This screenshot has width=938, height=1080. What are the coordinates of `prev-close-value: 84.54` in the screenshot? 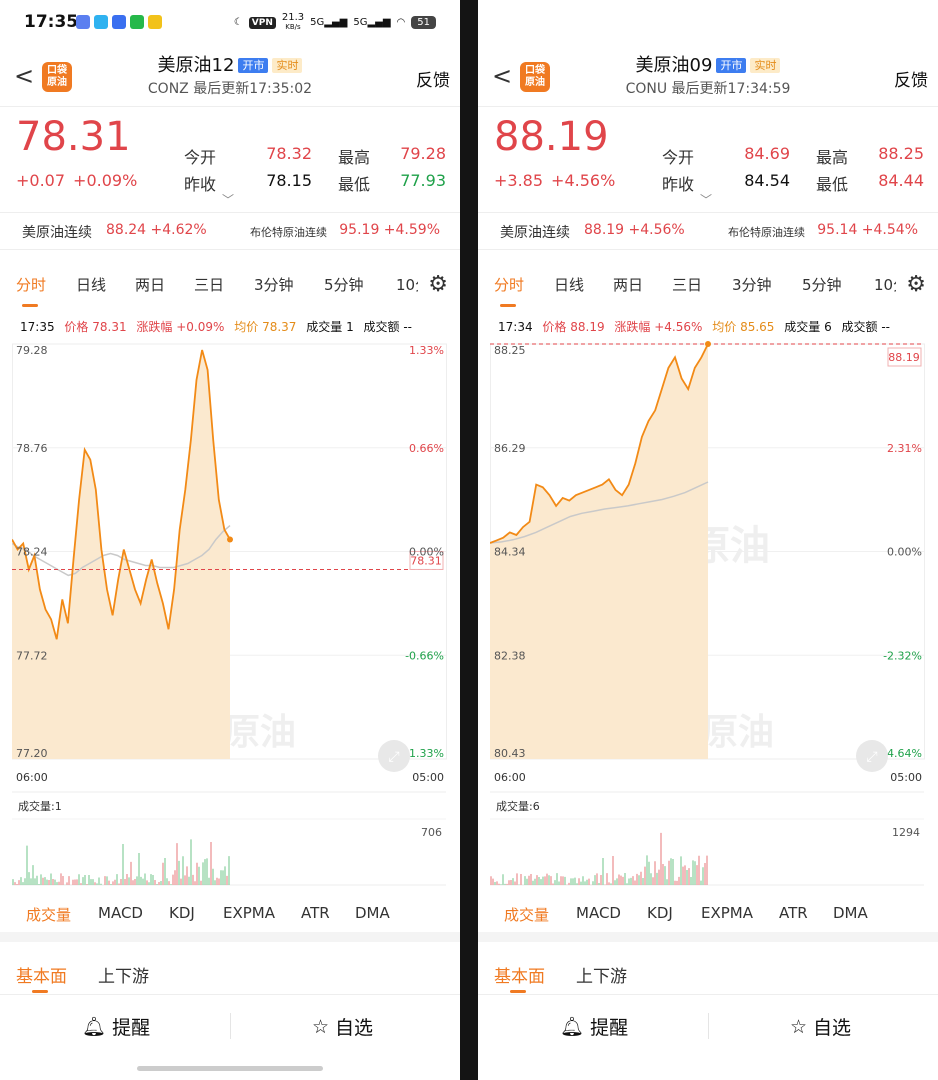 It's located at (767, 180).